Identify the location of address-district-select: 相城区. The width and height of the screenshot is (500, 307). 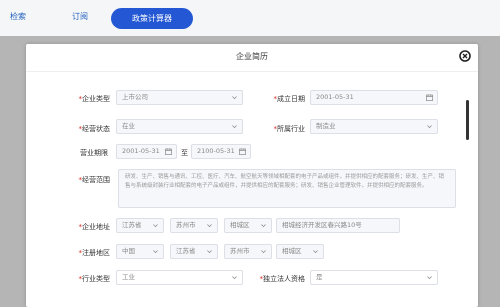
(248, 225).